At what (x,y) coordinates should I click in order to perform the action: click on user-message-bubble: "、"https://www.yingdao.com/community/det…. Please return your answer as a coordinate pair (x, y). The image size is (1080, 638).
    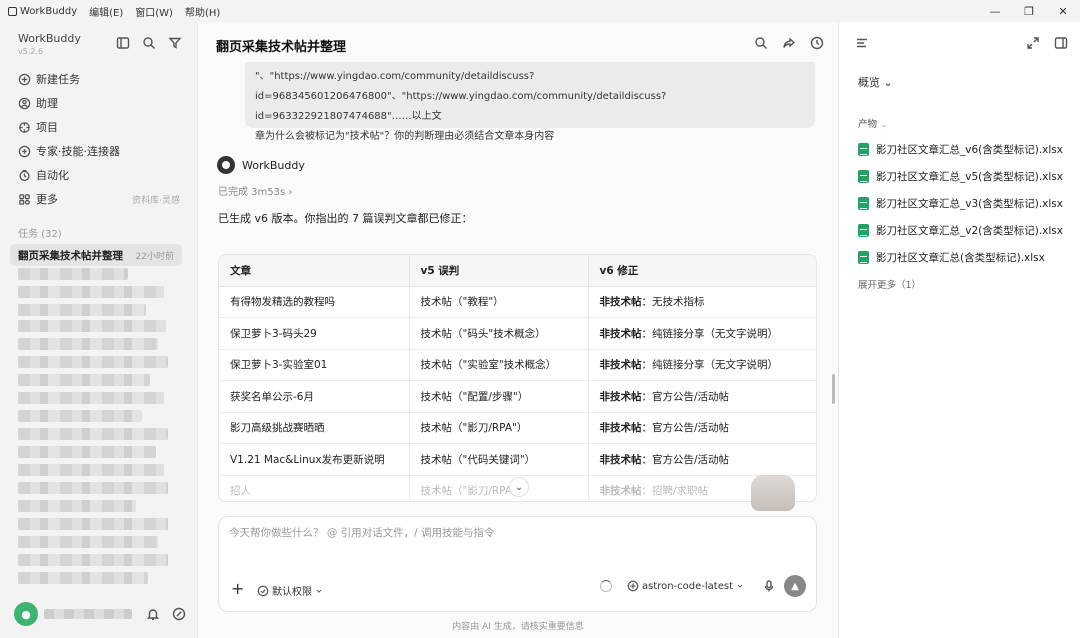
    Looking at the image, I should click on (530, 102).